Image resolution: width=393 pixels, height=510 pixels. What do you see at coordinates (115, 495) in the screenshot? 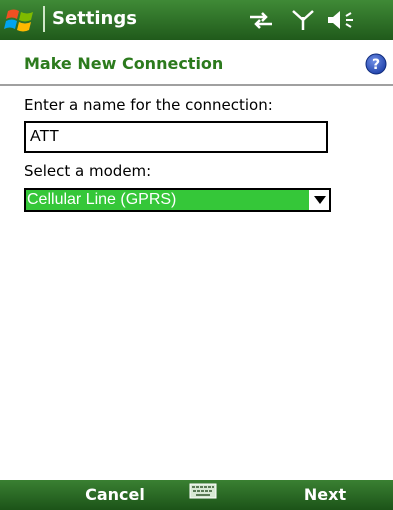
I see `cancel-button: Cancel` at bounding box center [115, 495].